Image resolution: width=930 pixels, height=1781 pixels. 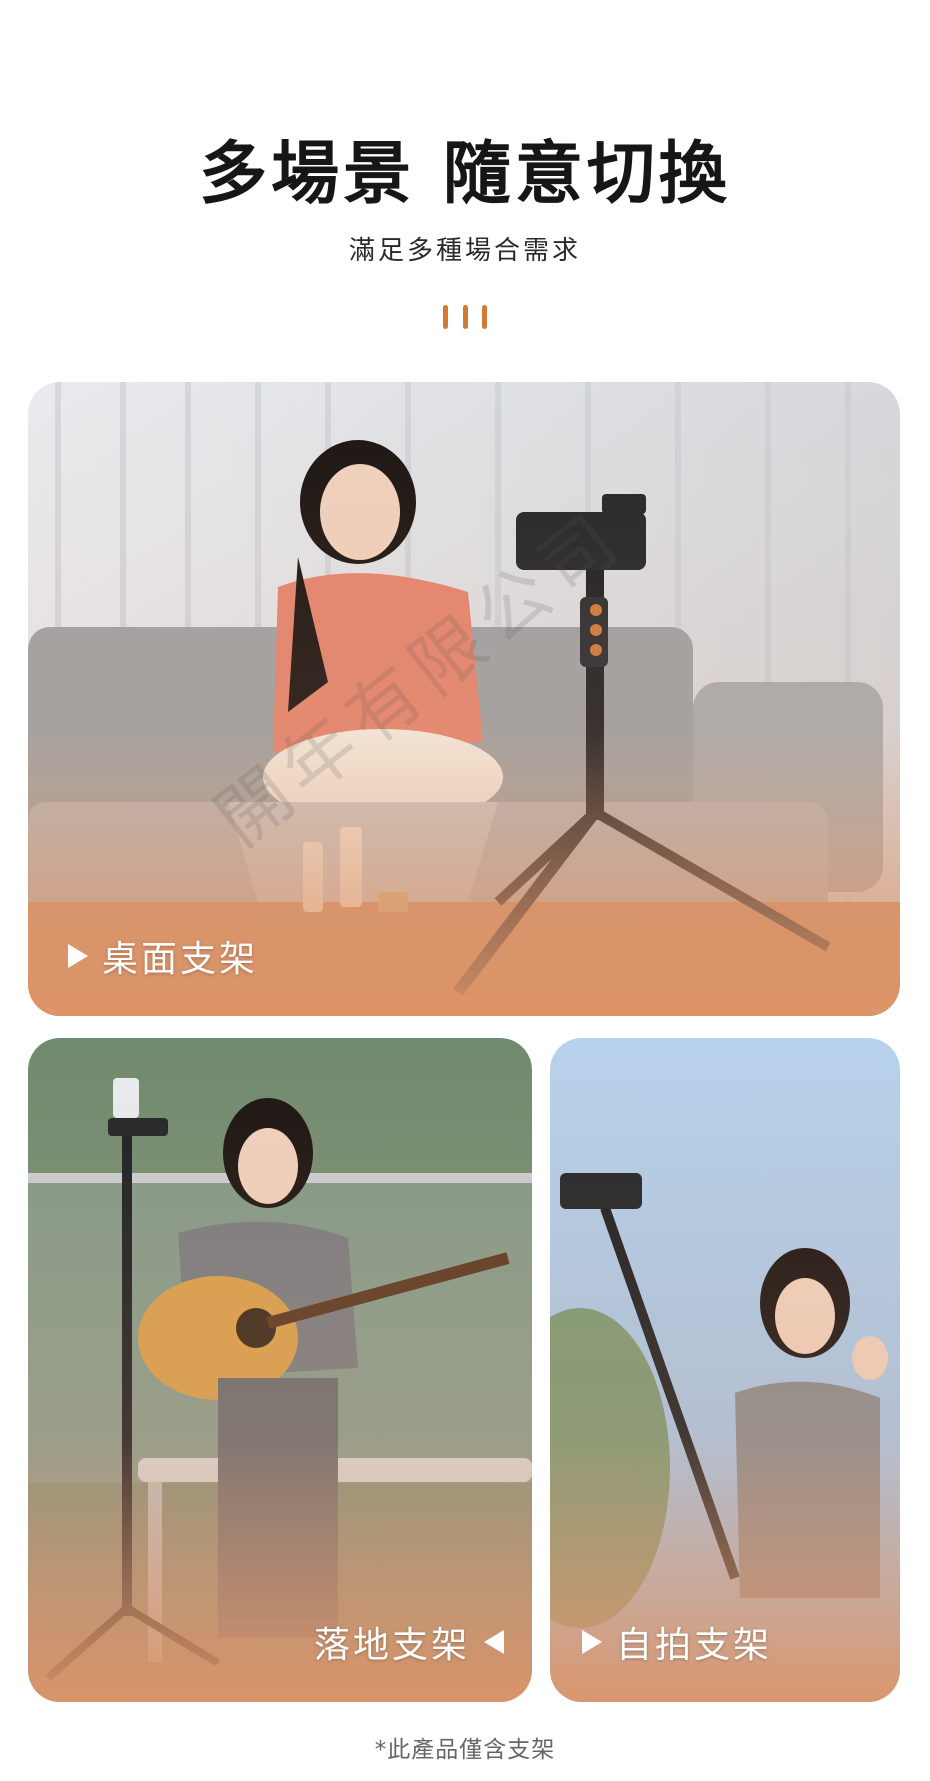 What do you see at coordinates (391, 1645) in the screenshot?
I see `label-text: 落地支架` at bounding box center [391, 1645].